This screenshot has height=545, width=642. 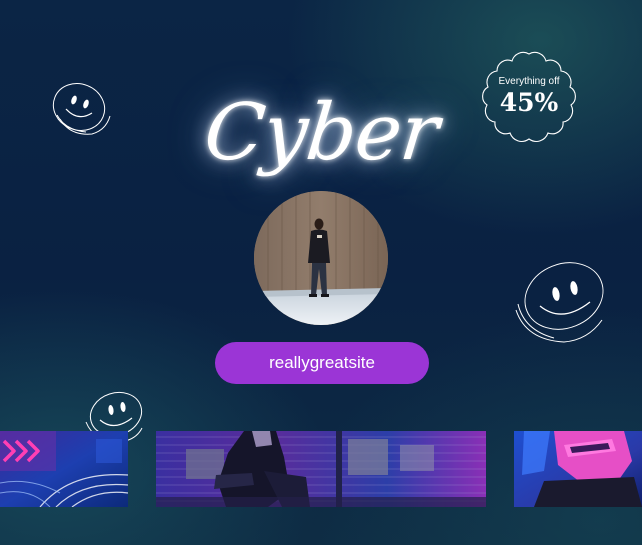 What do you see at coordinates (529, 102) in the screenshot?
I see `badge-percent: 45%` at bounding box center [529, 102].